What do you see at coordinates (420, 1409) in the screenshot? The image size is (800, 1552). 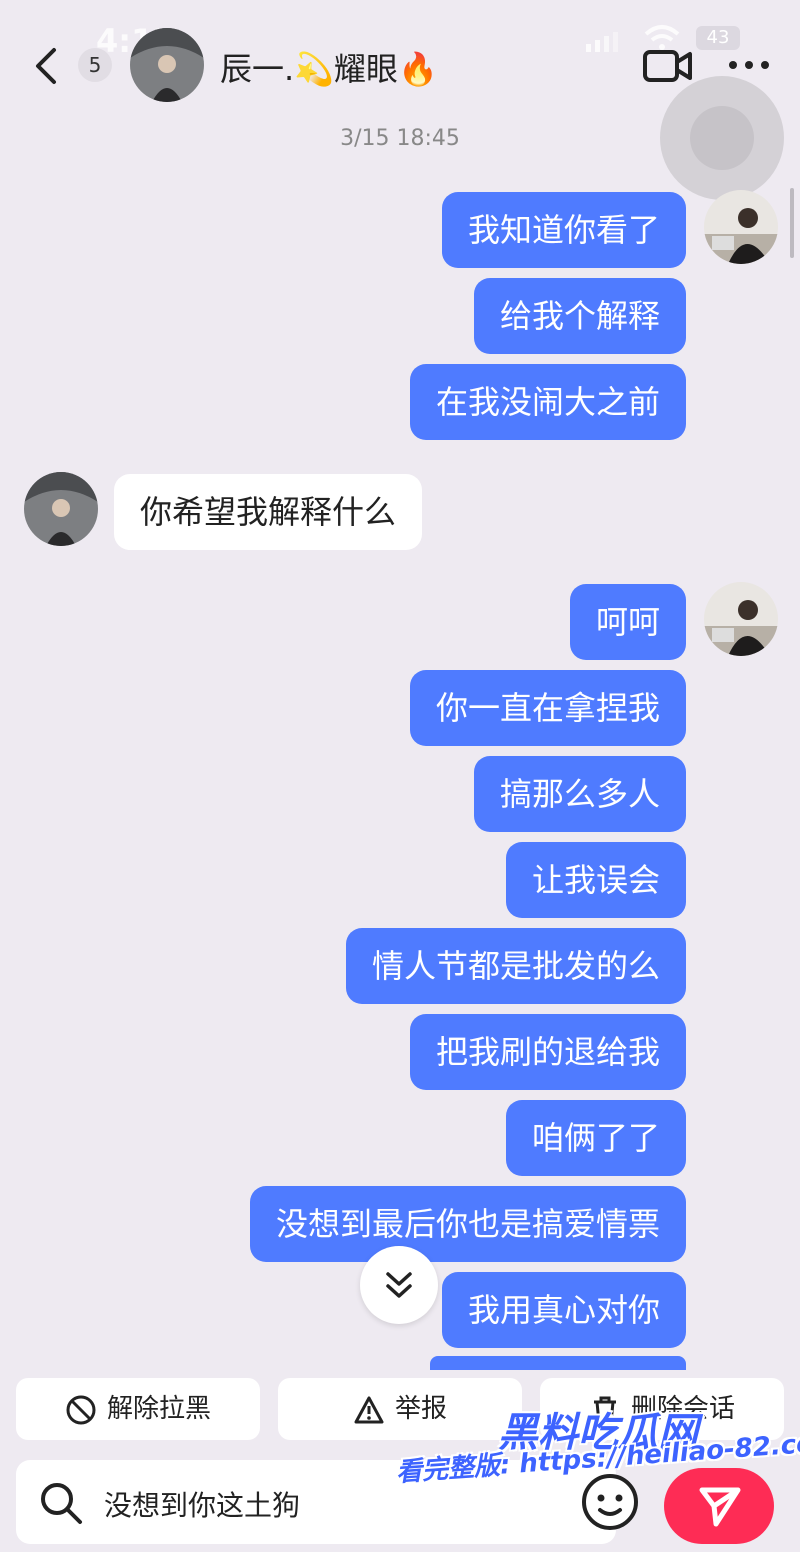 I see `report-label: 举报` at bounding box center [420, 1409].